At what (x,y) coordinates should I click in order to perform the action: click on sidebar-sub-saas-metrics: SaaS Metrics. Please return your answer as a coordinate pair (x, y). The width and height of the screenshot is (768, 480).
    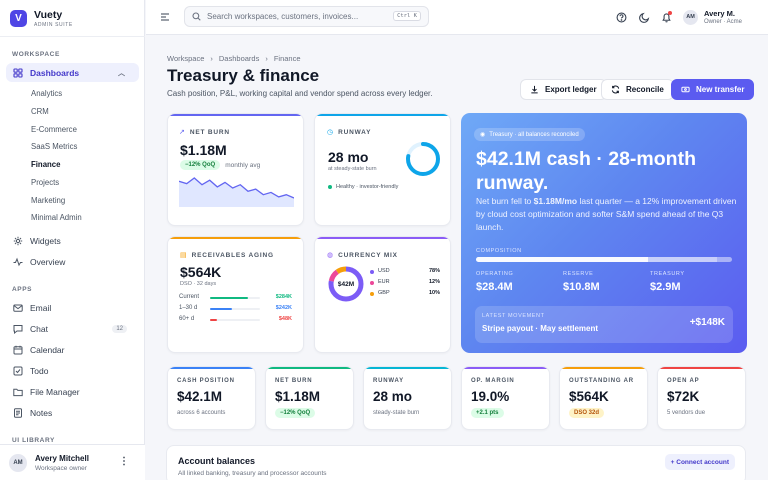
    Looking at the image, I should click on (54, 146).